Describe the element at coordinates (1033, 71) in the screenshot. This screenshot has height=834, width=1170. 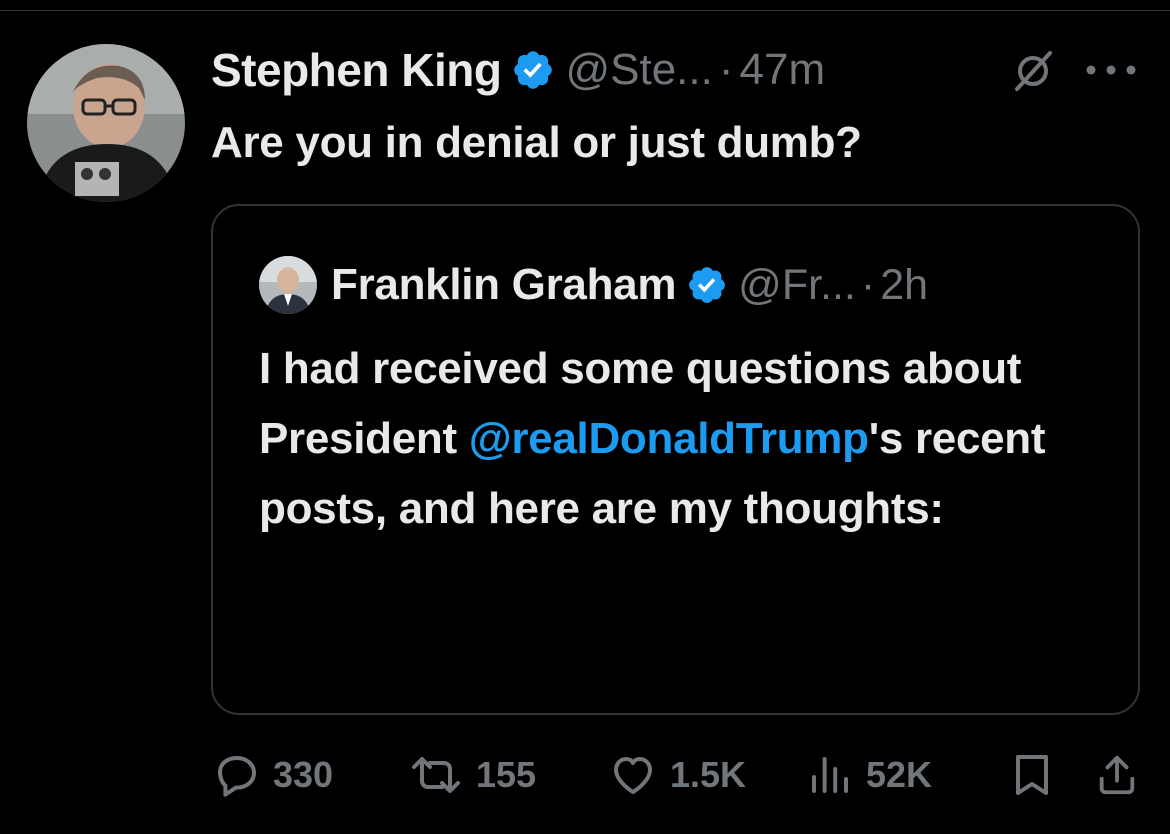
I see `grok-icon` at that location.